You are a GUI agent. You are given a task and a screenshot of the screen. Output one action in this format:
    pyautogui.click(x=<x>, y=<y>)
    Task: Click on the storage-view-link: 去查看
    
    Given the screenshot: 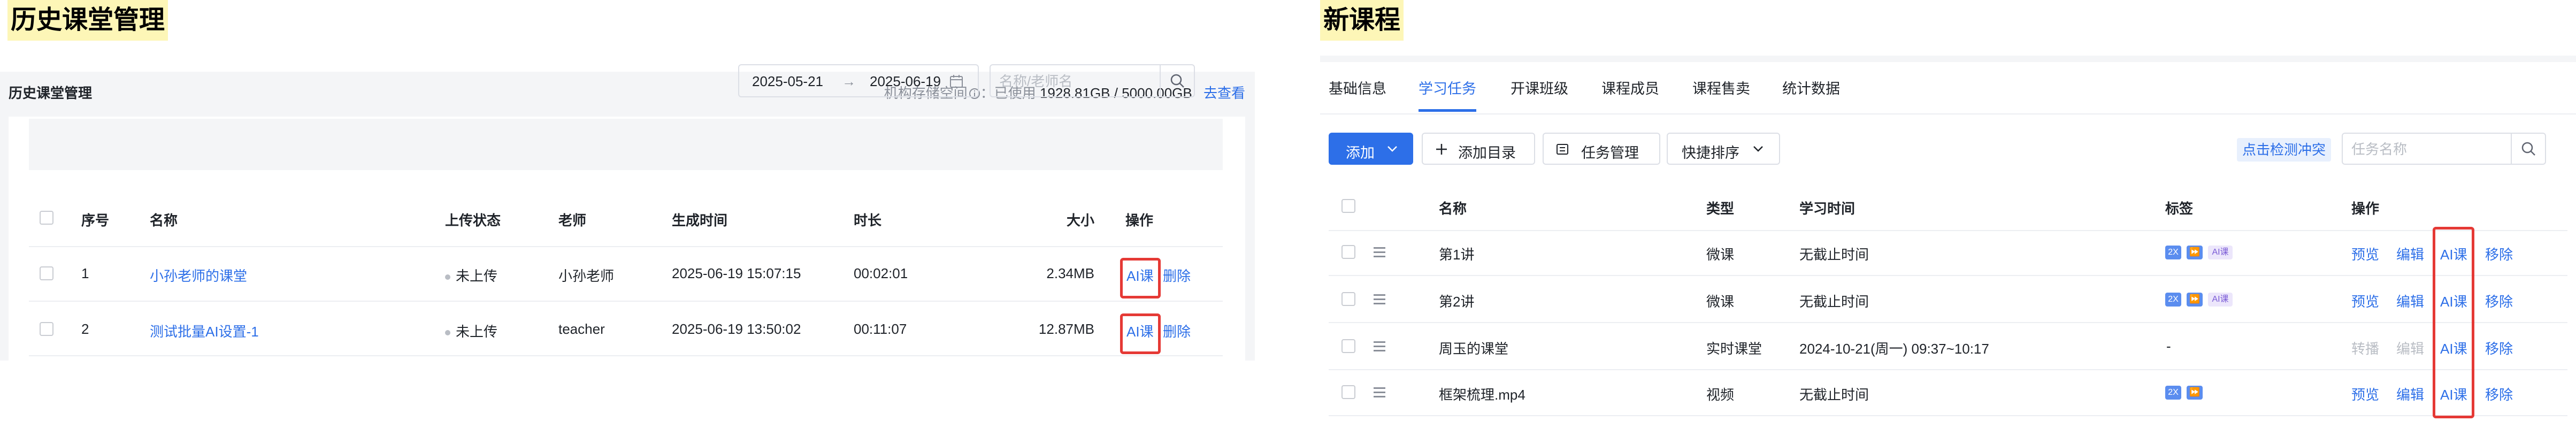 What is the action you would take?
    pyautogui.click(x=1224, y=93)
    